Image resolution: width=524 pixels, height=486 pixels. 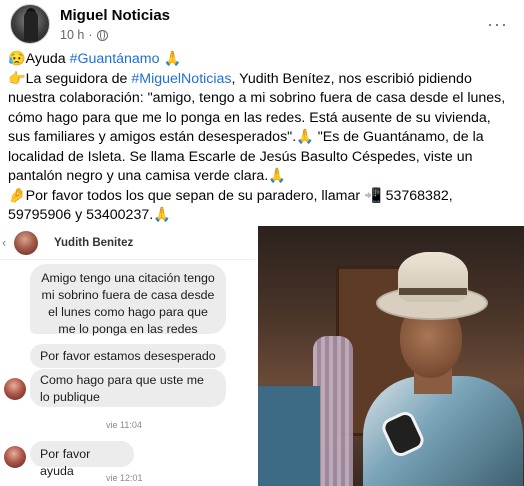 I want to click on post-meta: 10 h ·, so click(x=84, y=35).